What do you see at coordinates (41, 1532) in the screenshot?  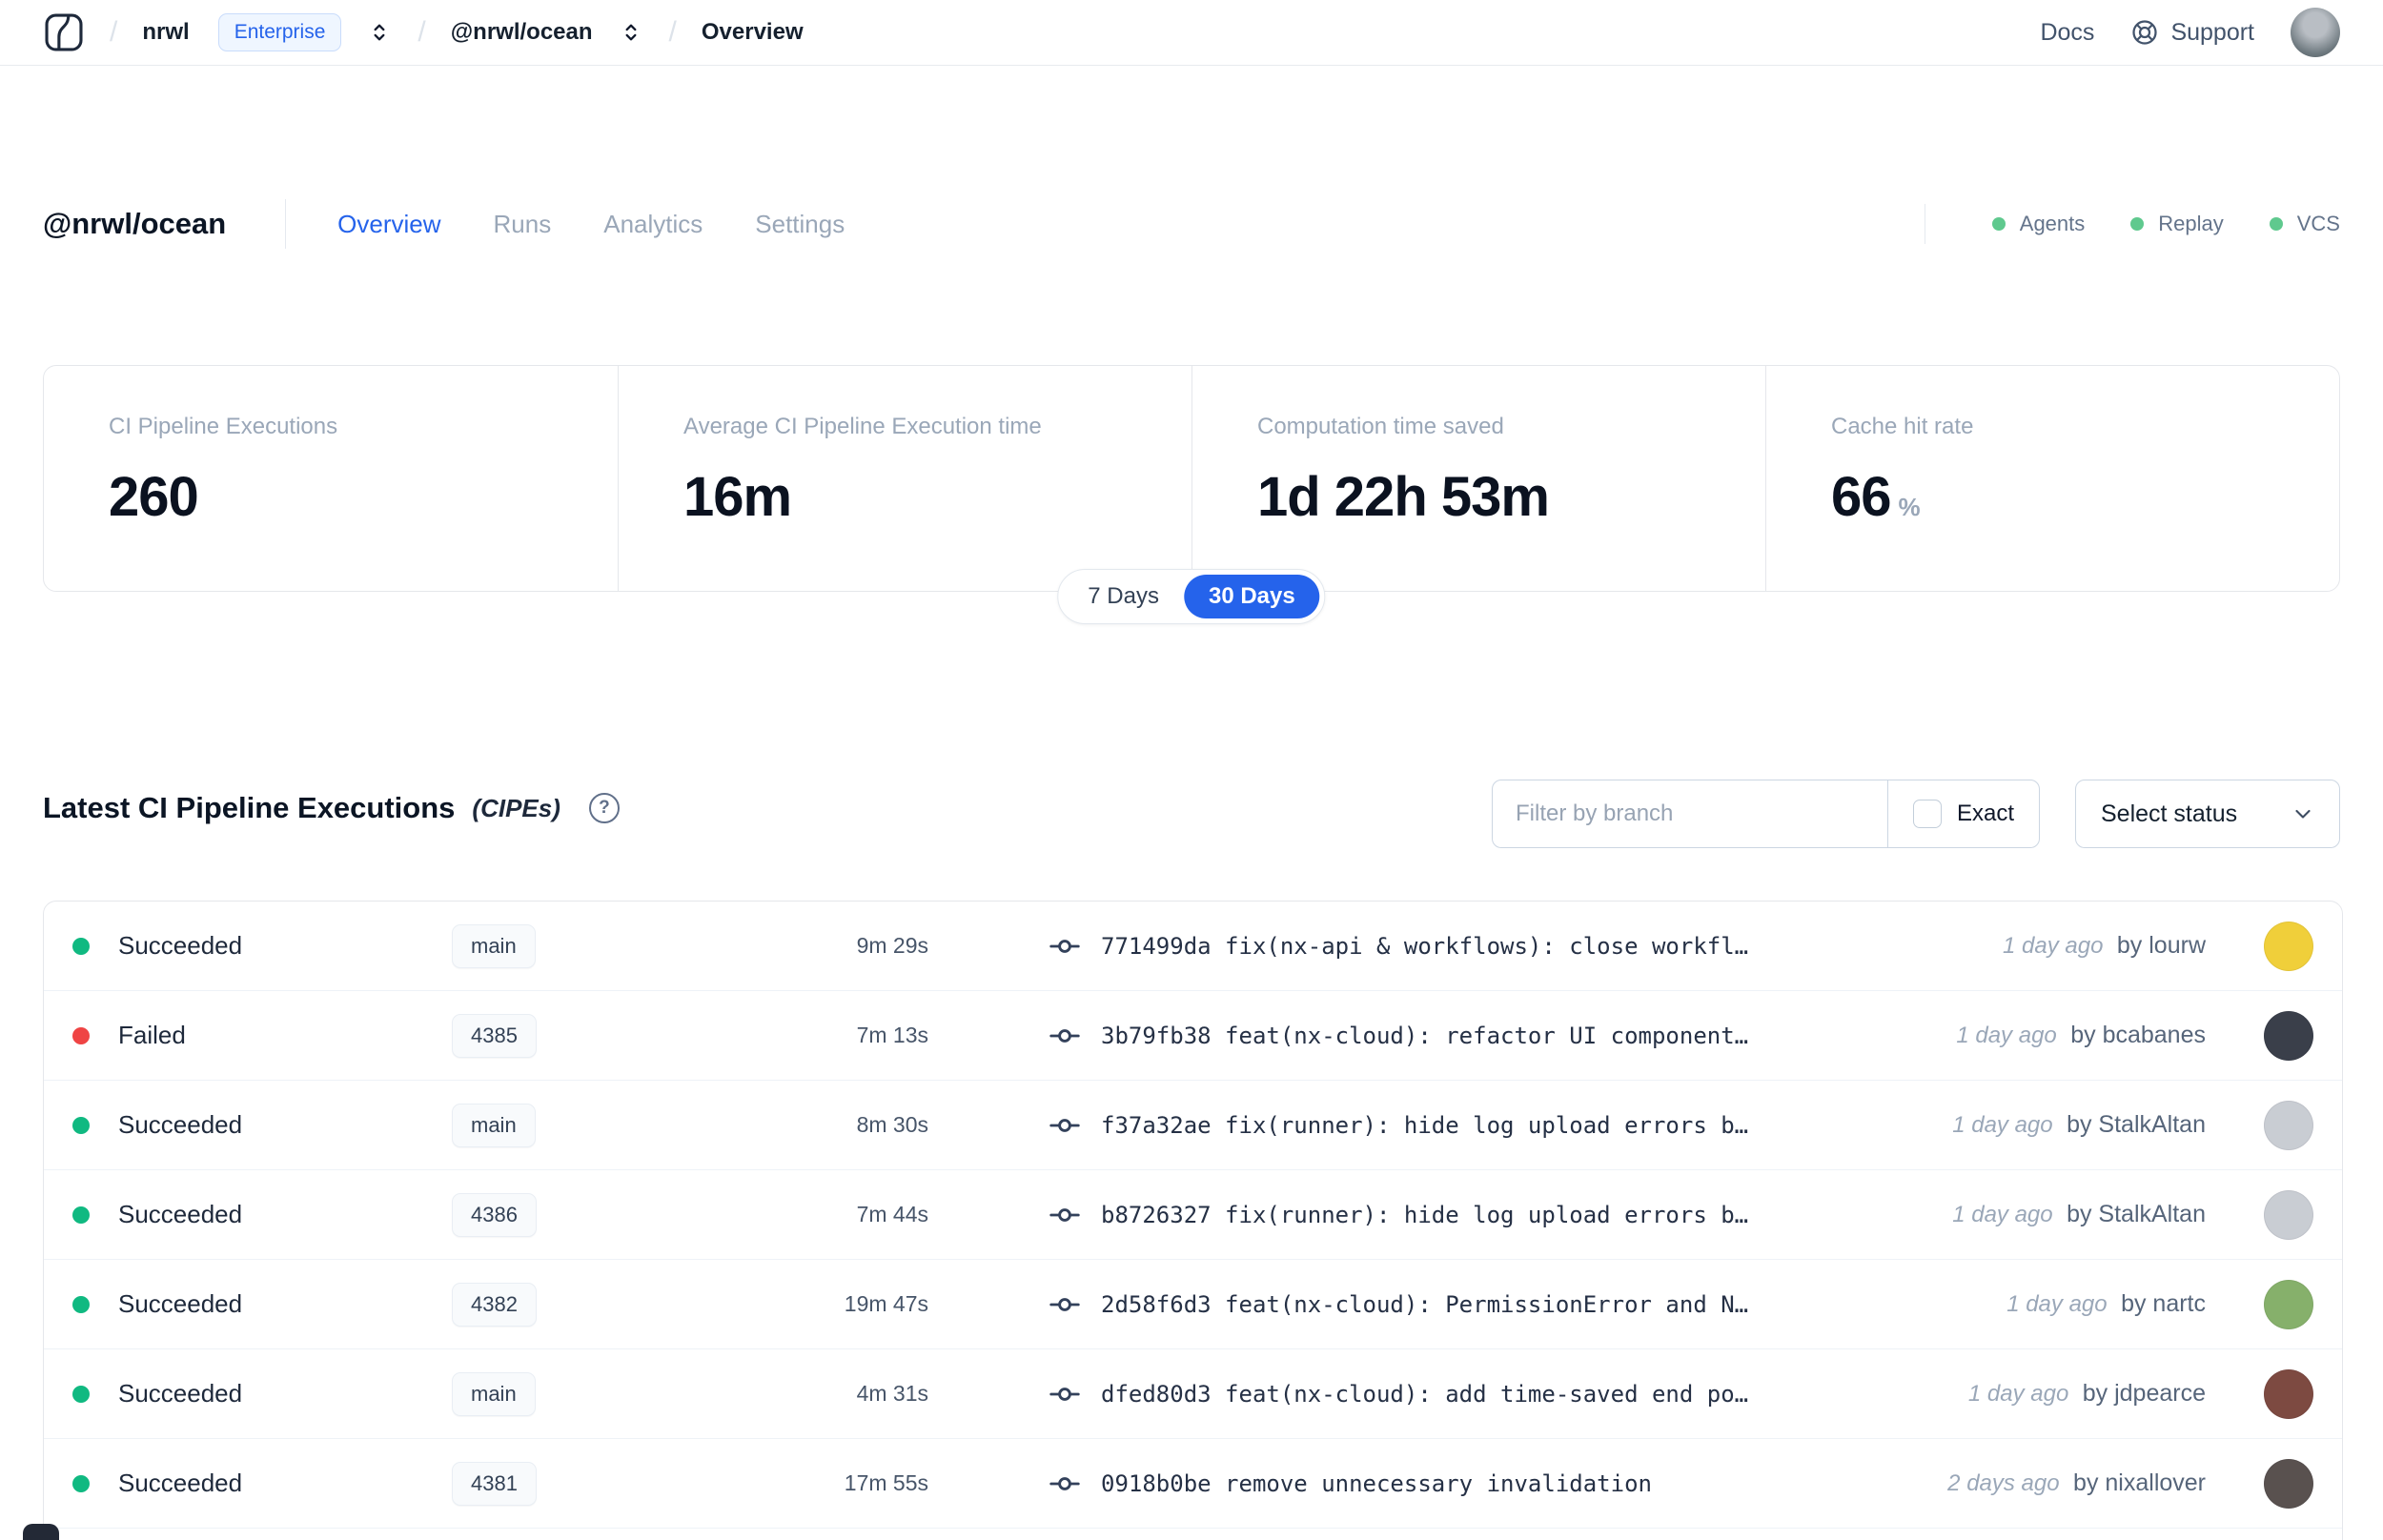 I see `partial-floating-button` at bounding box center [41, 1532].